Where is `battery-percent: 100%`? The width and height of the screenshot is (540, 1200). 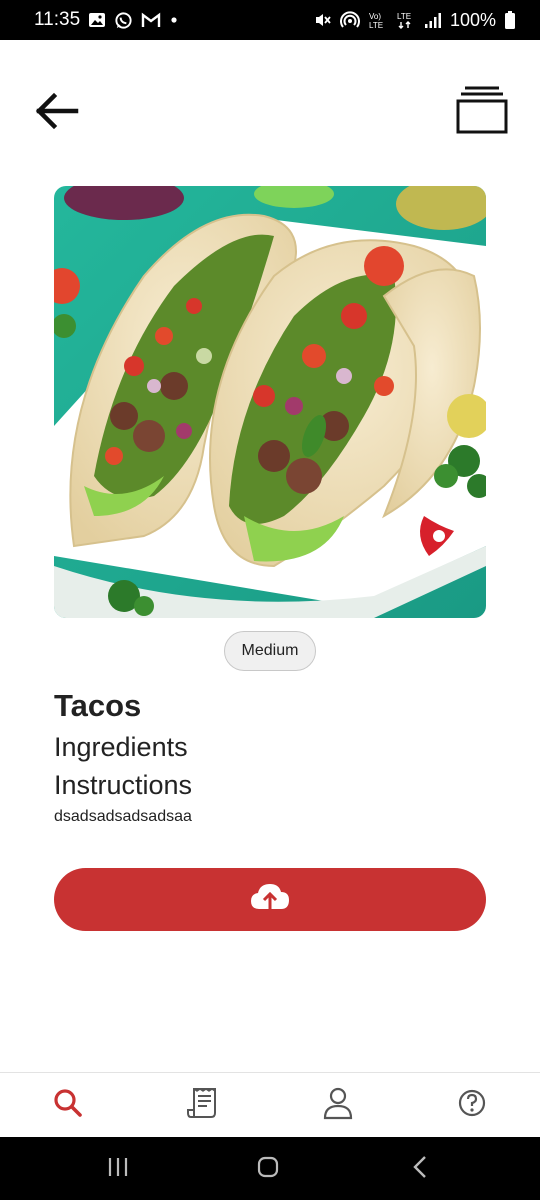
battery-percent: 100% is located at coordinates (472, 19).